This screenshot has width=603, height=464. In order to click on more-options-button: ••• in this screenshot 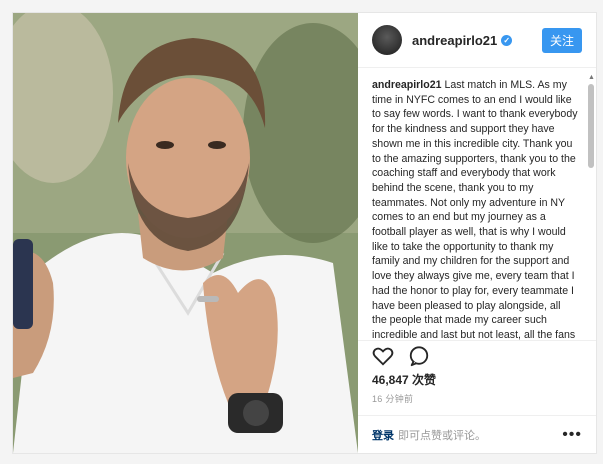, I will do `click(572, 435)`.